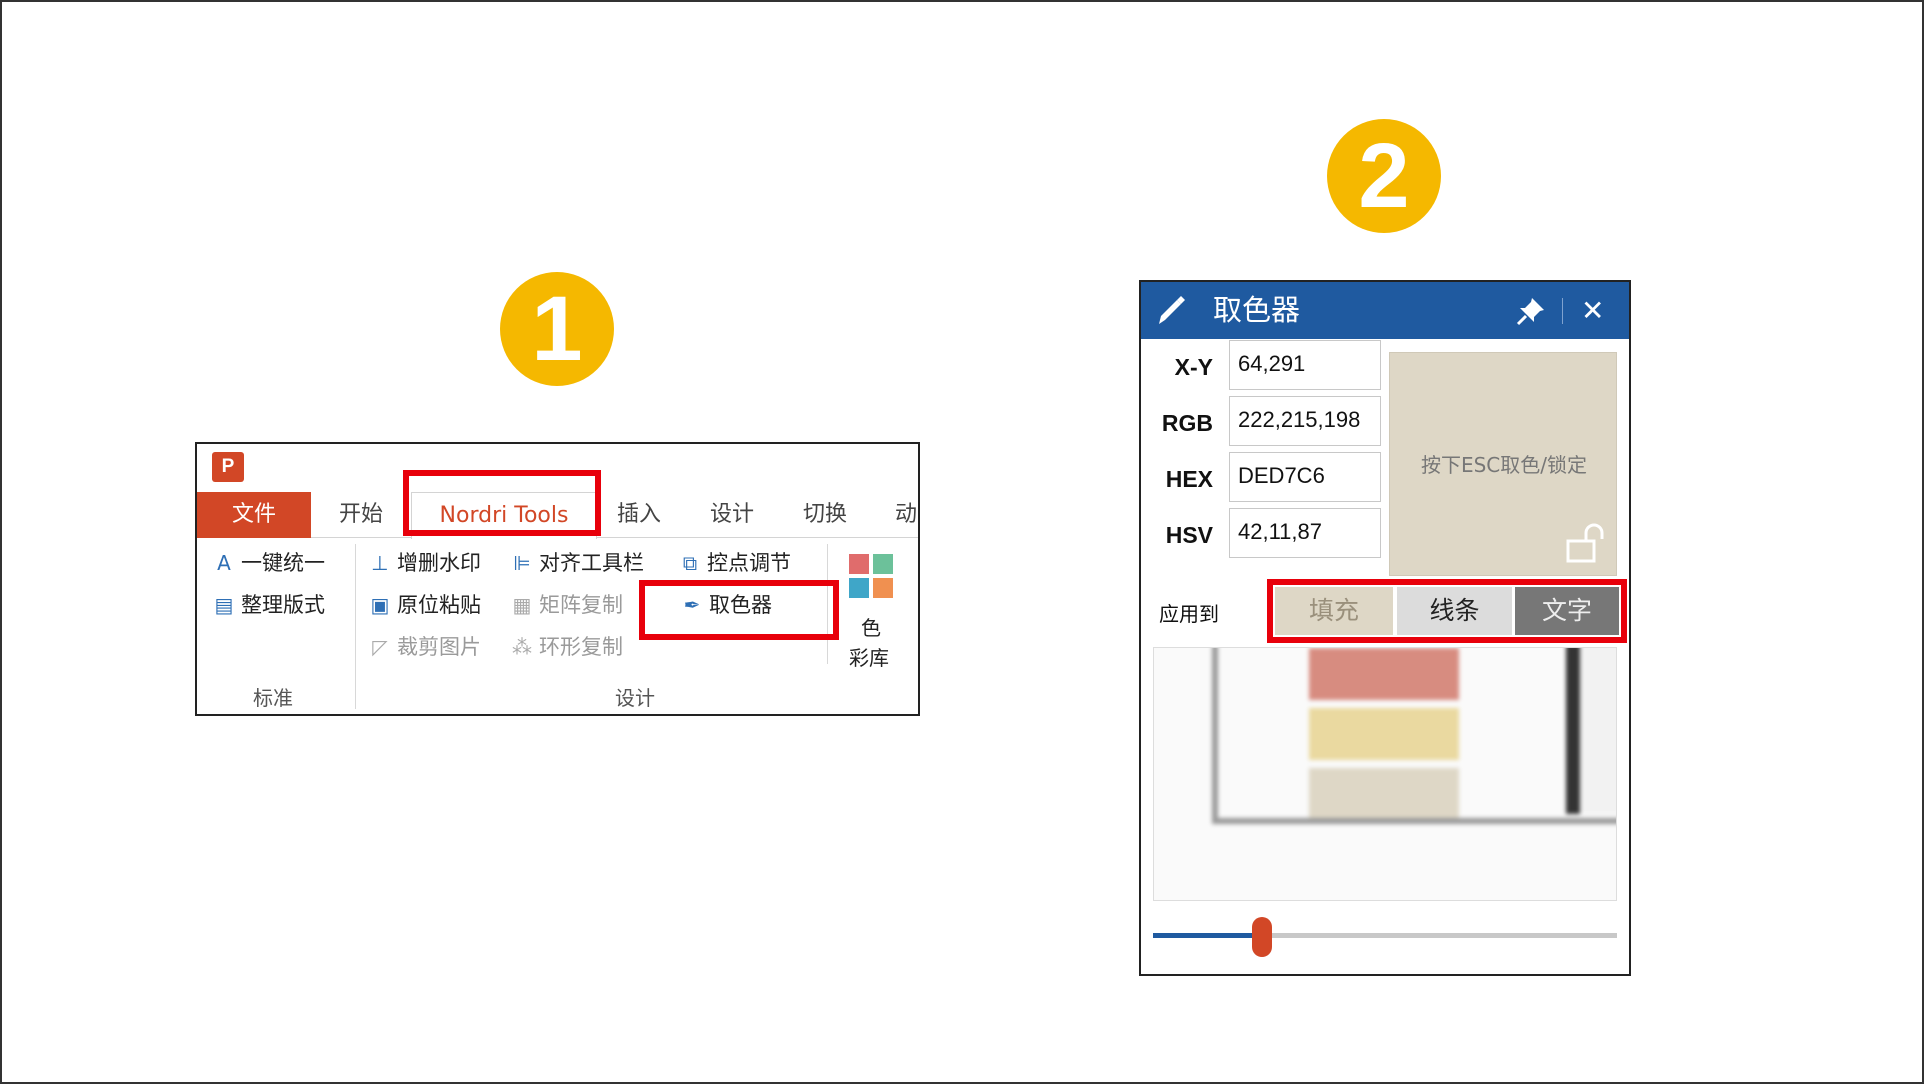  What do you see at coordinates (1189, 535) in the screenshot?
I see `field-label-hsv: HSV` at bounding box center [1189, 535].